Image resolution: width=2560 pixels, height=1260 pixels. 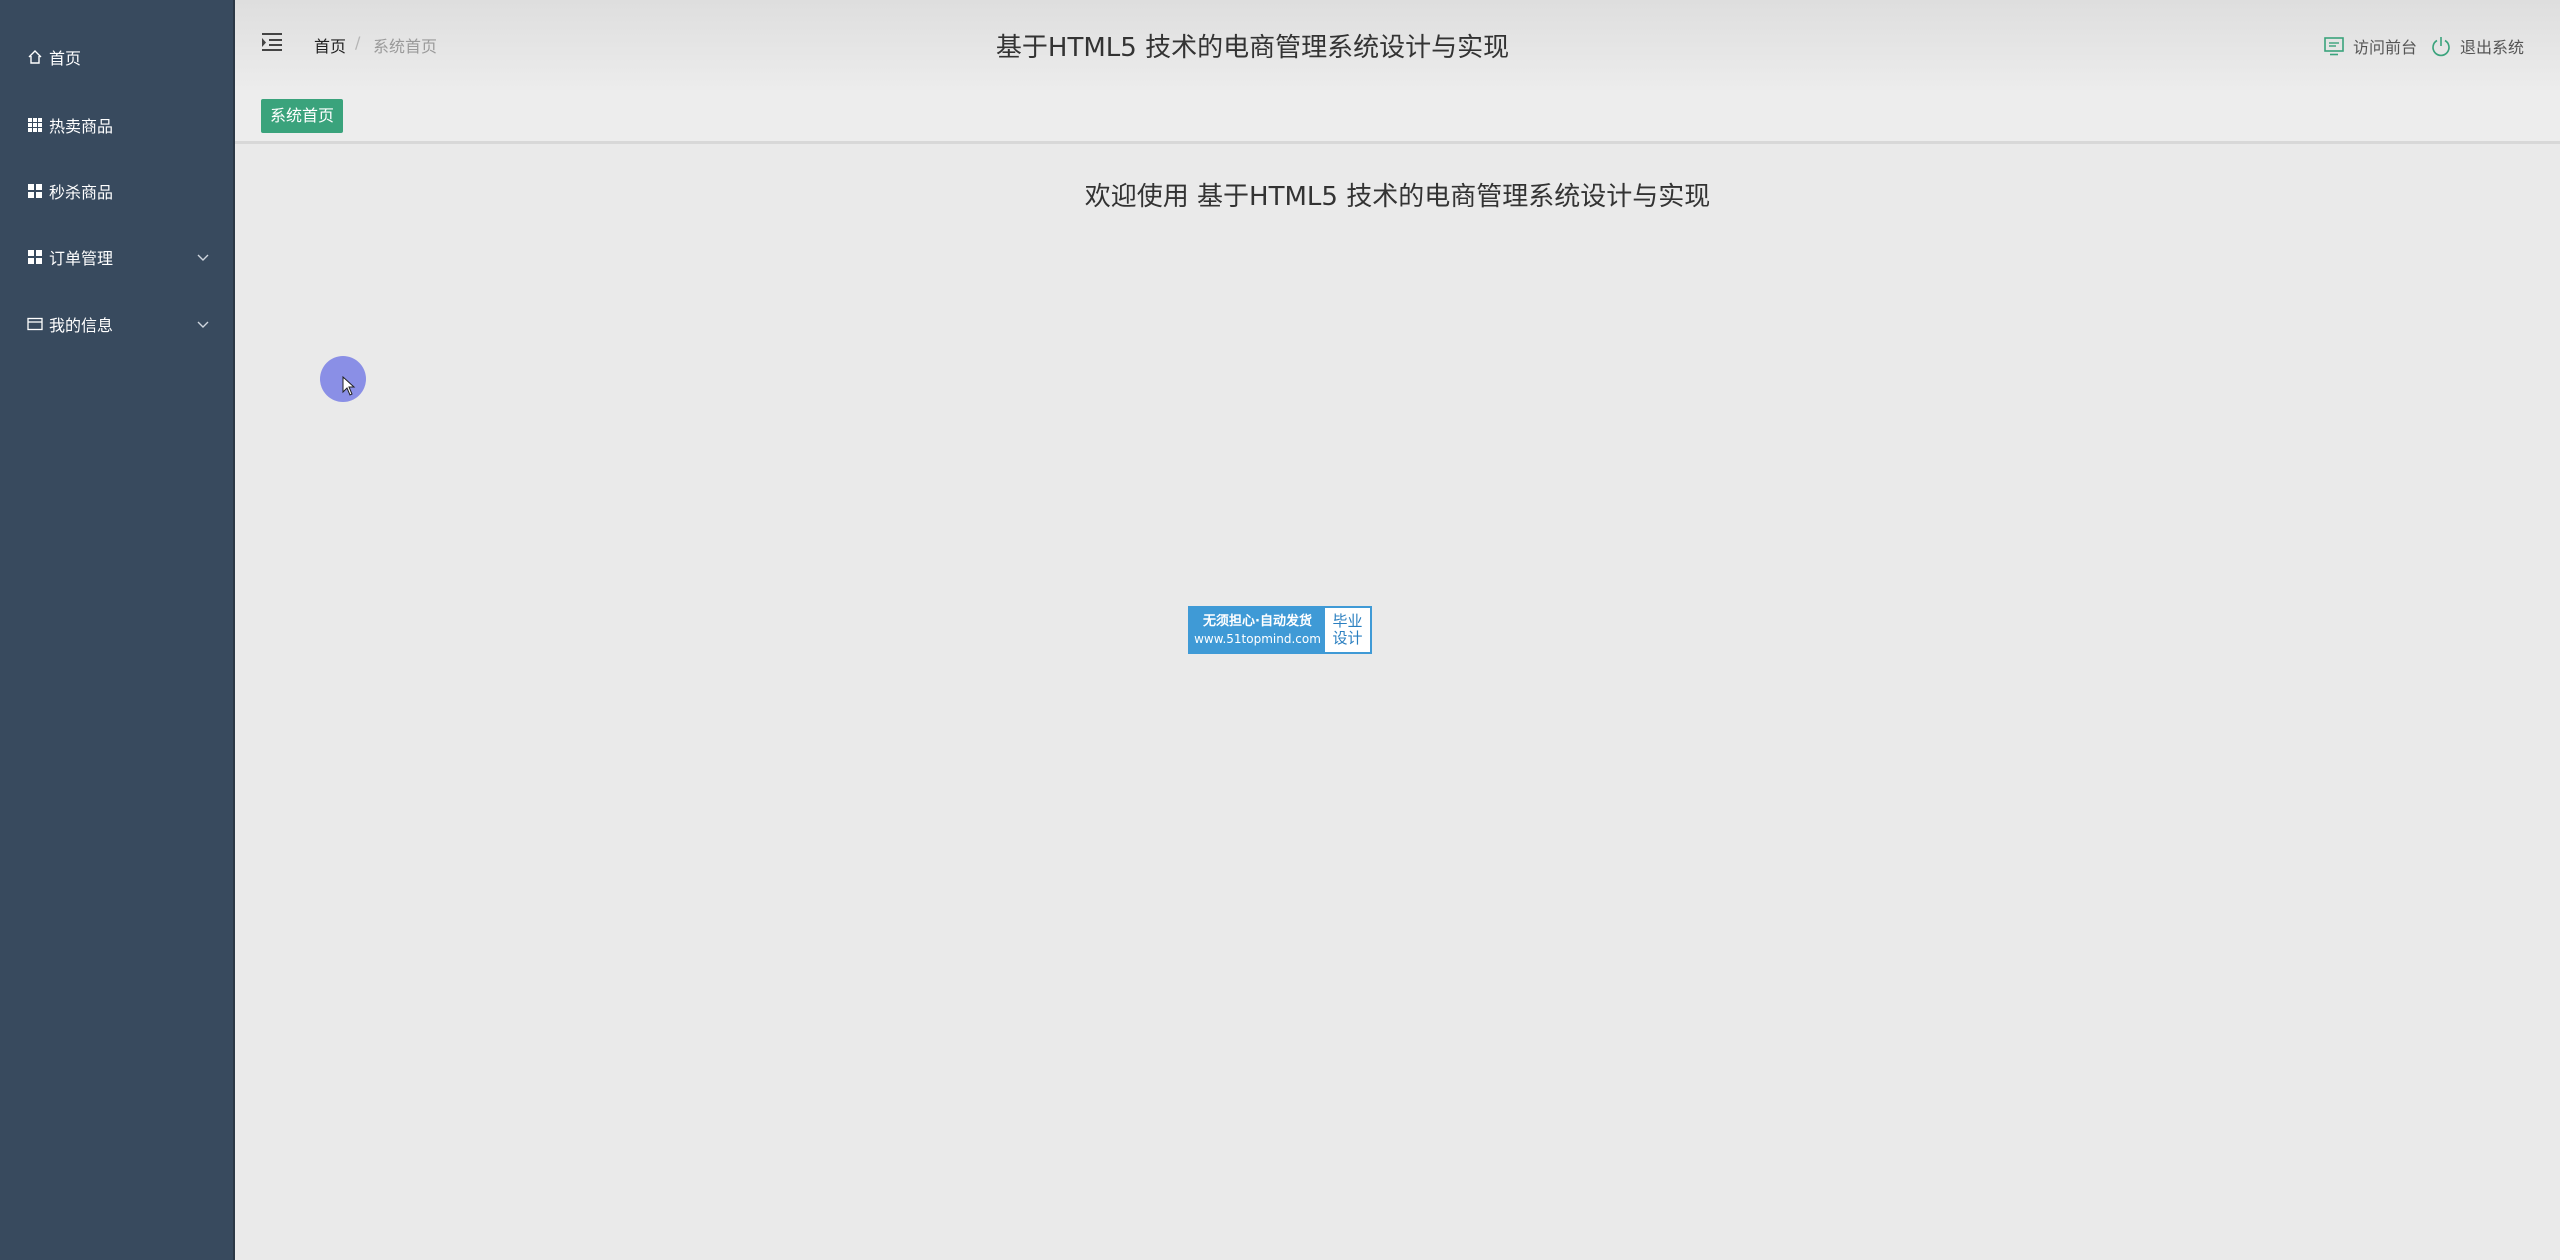 What do you see at coordinates (35, 324) in the screenshot?
I see `id-card-icon` at bounding box center [35, 324].